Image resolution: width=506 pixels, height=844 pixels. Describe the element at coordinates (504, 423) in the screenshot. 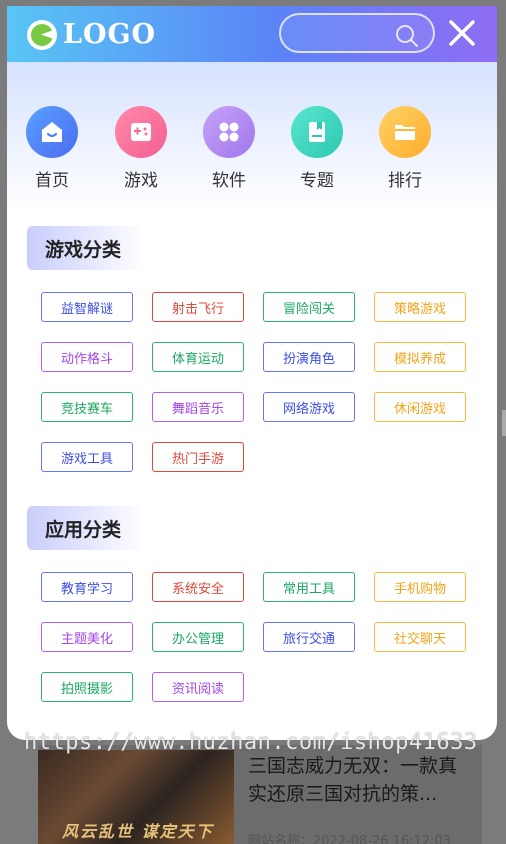

I see `scrollbar` at that location.